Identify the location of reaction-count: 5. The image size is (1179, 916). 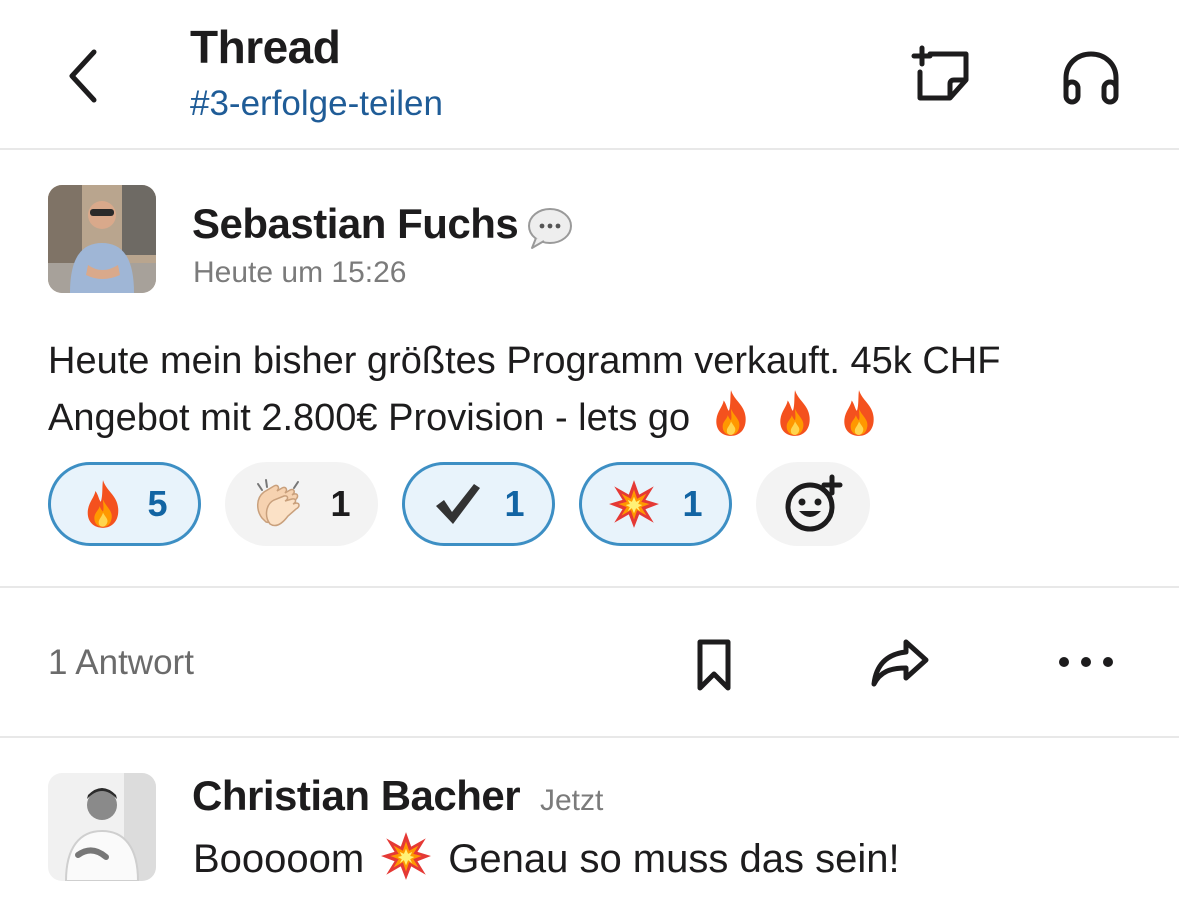
(157, 503).